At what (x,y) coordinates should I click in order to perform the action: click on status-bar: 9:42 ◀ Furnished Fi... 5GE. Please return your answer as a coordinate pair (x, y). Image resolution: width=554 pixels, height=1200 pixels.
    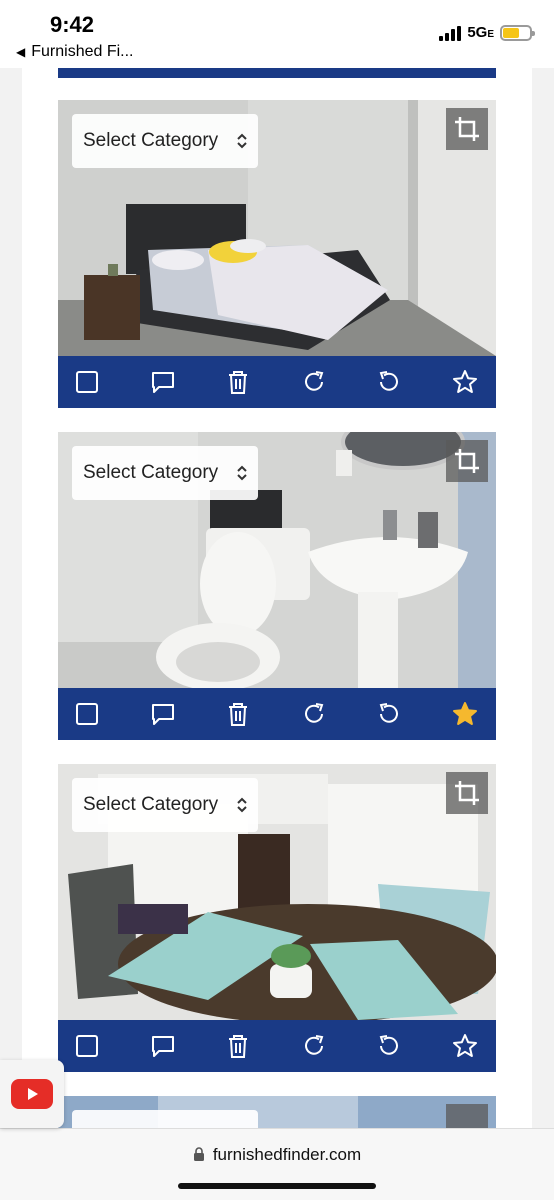
    Looking at the image, I should click on (277, 34).